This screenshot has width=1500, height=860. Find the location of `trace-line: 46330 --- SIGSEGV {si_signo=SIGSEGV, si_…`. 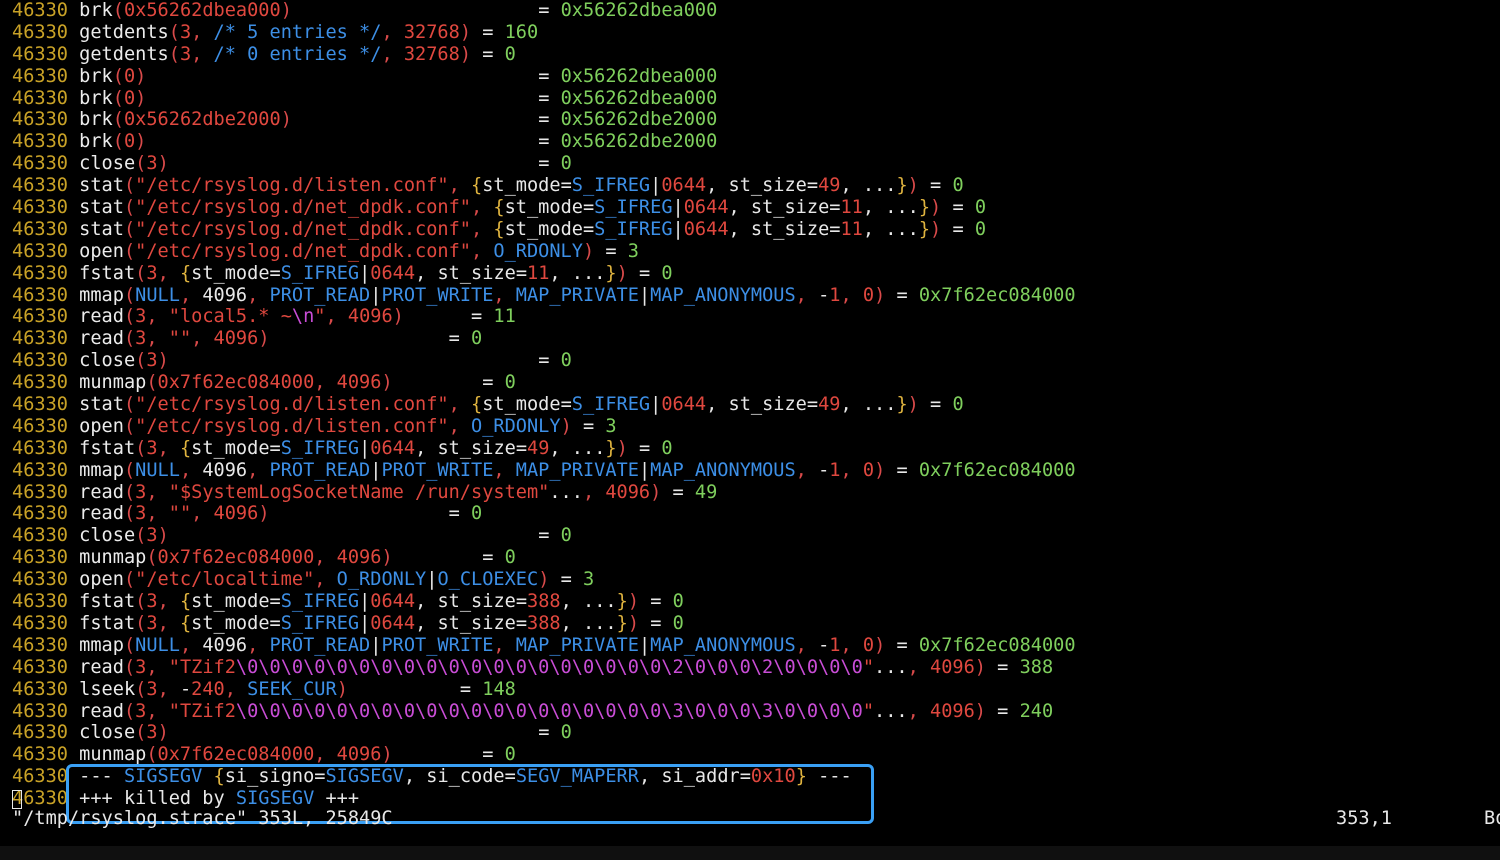

trace-line: 46330 --- SIGSEGV {si_signo=SIGSEGV, si_… is located at coordinates (754, 777).